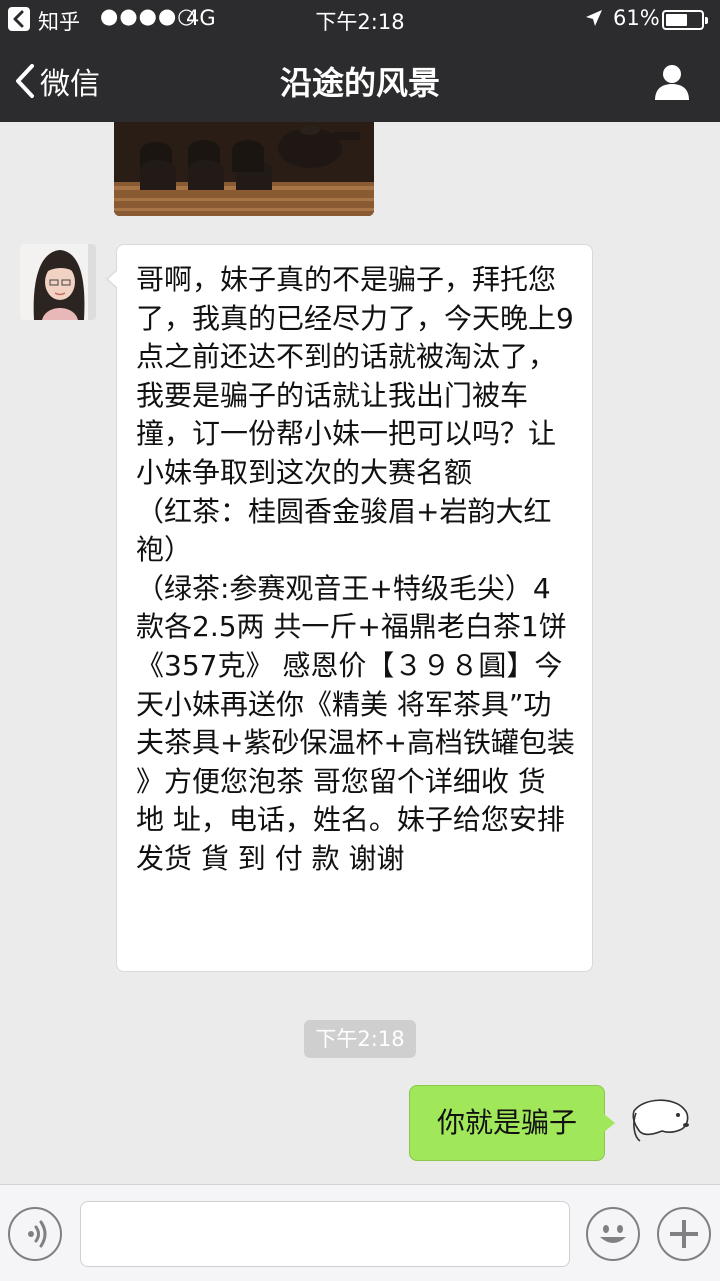  Describe the element at coordinates (636, 18) in the screenshot. I see `battery-percent: 61%` at that location.